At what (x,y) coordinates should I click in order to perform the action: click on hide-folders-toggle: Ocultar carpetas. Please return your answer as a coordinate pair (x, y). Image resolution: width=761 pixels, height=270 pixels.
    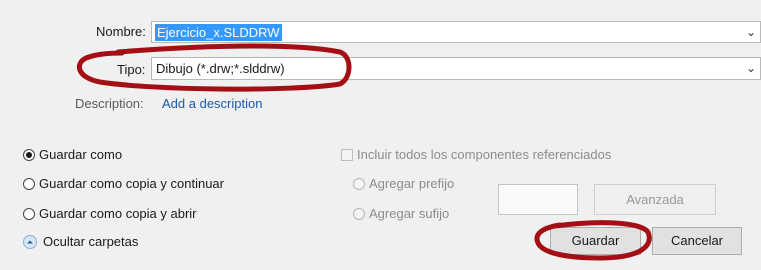
    Looking at the image, I should click on (80, 241).